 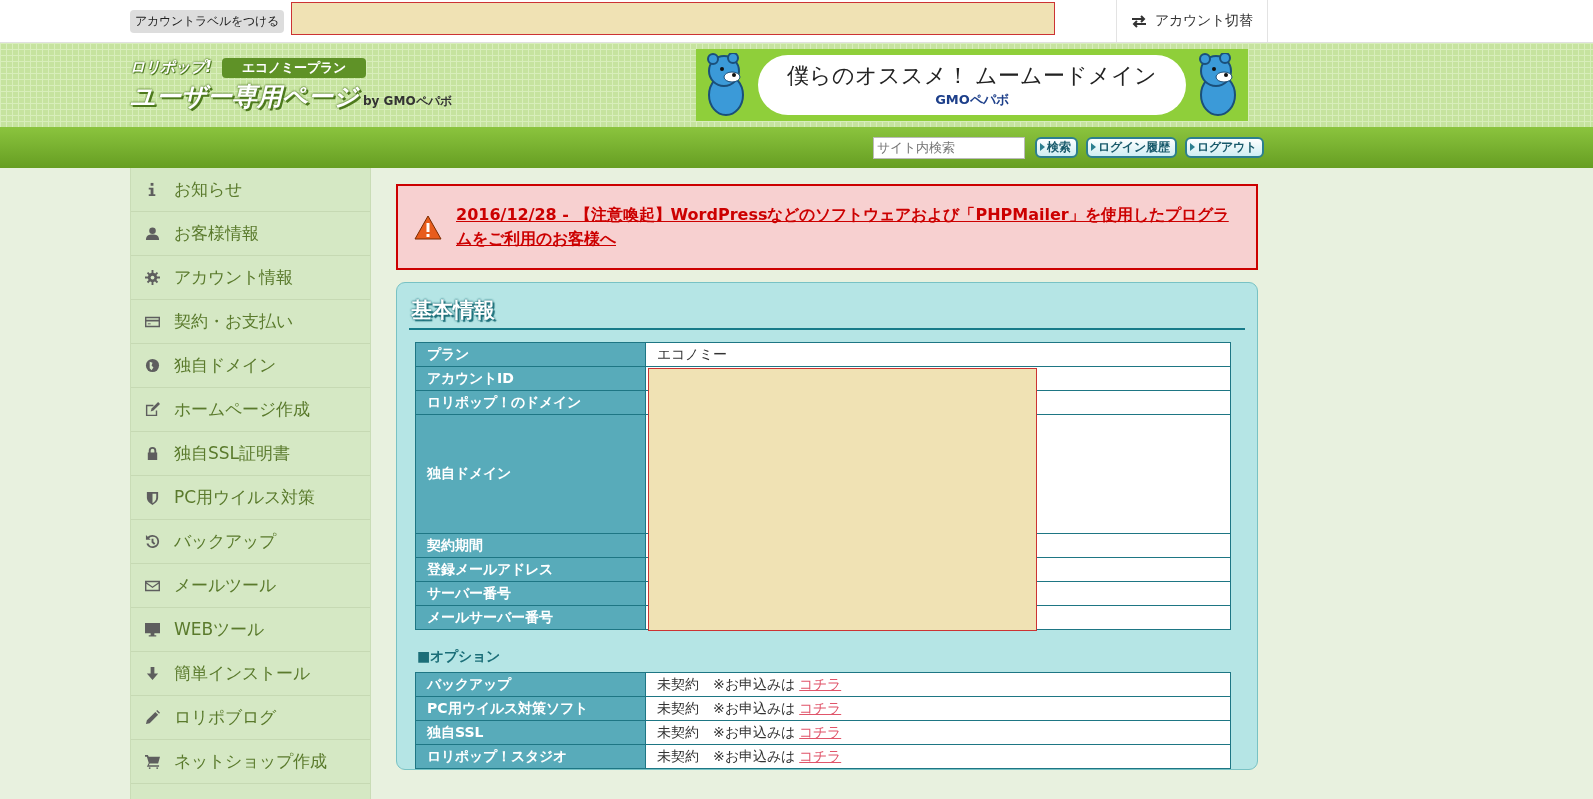 I want to click on row-label: バックアップ, so click(x=530, y=684).